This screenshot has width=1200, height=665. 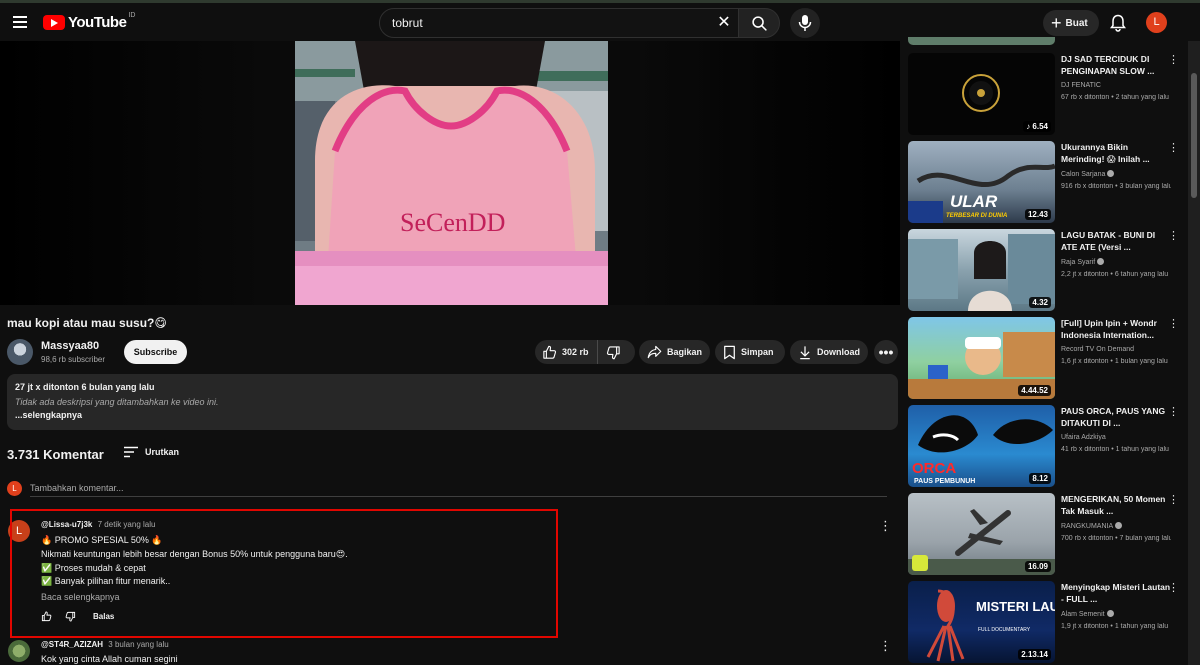 I want to click on comment-time: 7 detik yang lalu, so click(x=127, y=524).